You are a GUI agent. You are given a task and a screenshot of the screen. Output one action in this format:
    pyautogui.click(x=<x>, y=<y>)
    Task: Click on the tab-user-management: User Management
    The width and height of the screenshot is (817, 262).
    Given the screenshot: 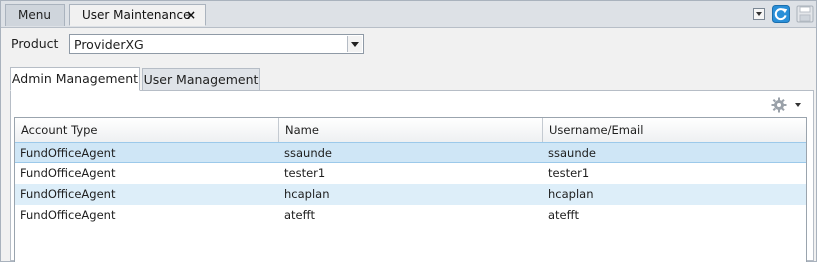 What is the action you would take?
    pyautogui.click(x=201, y=79)
    